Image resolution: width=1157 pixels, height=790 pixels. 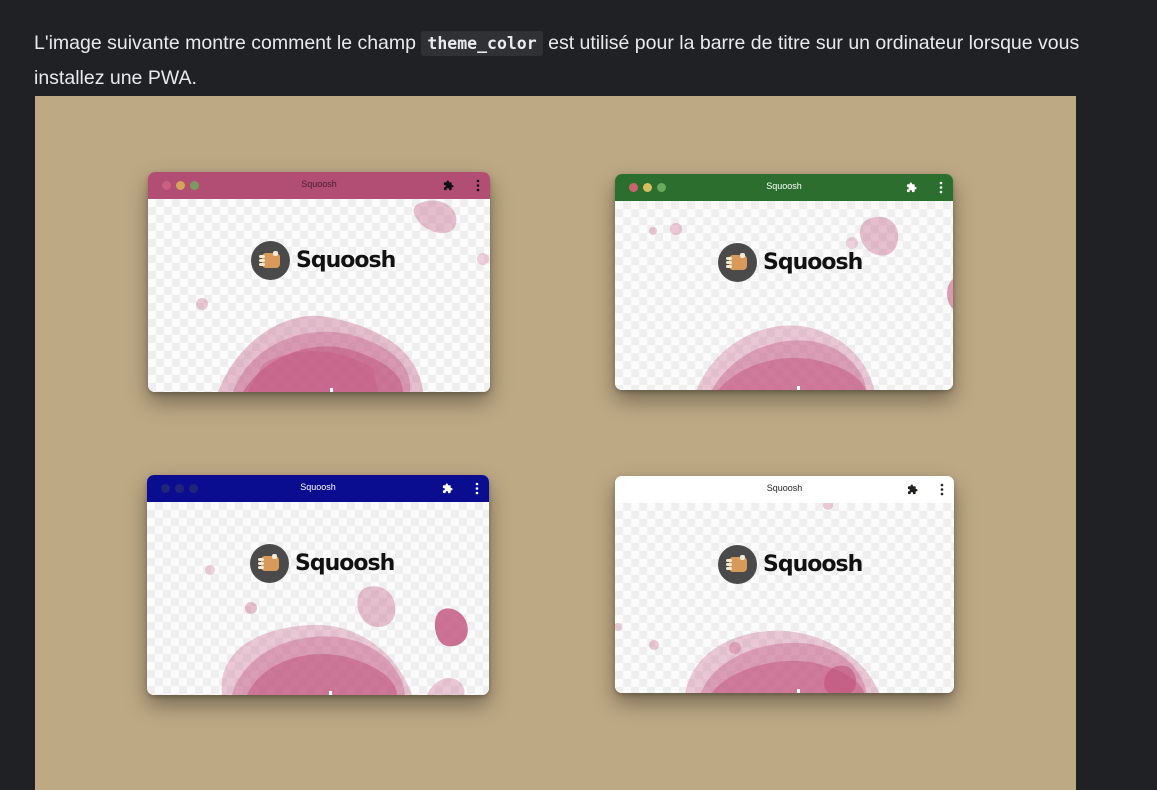 I want to click on app-window-blue: Squoosh Squoosh, so click(x=318, y=585).